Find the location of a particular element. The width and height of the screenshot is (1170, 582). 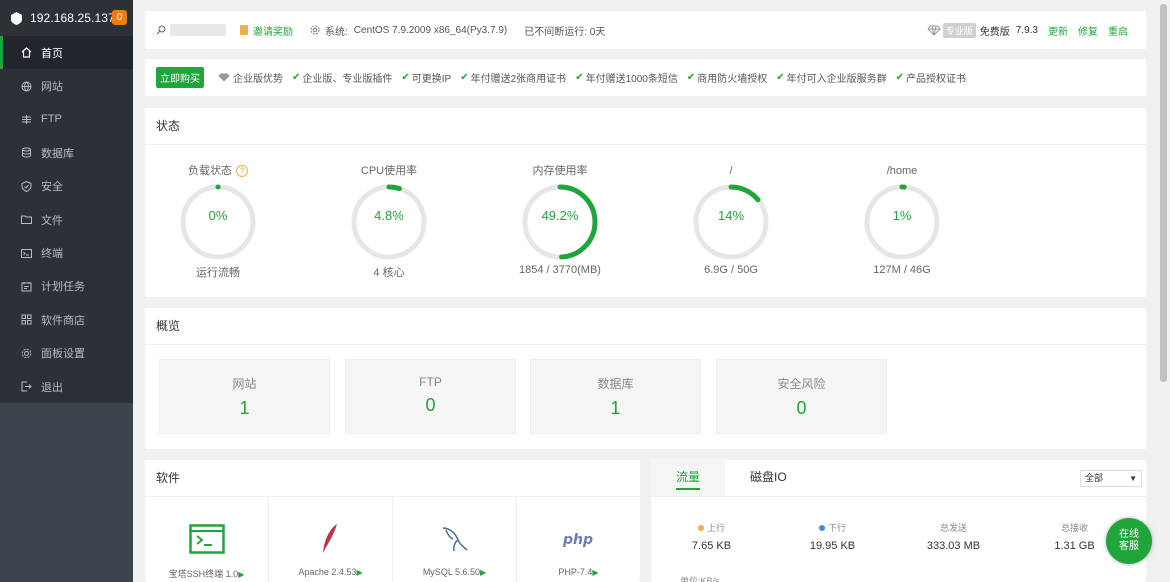

invite-reward-link: 邀请奖励 is located at coordinates (266, 30).